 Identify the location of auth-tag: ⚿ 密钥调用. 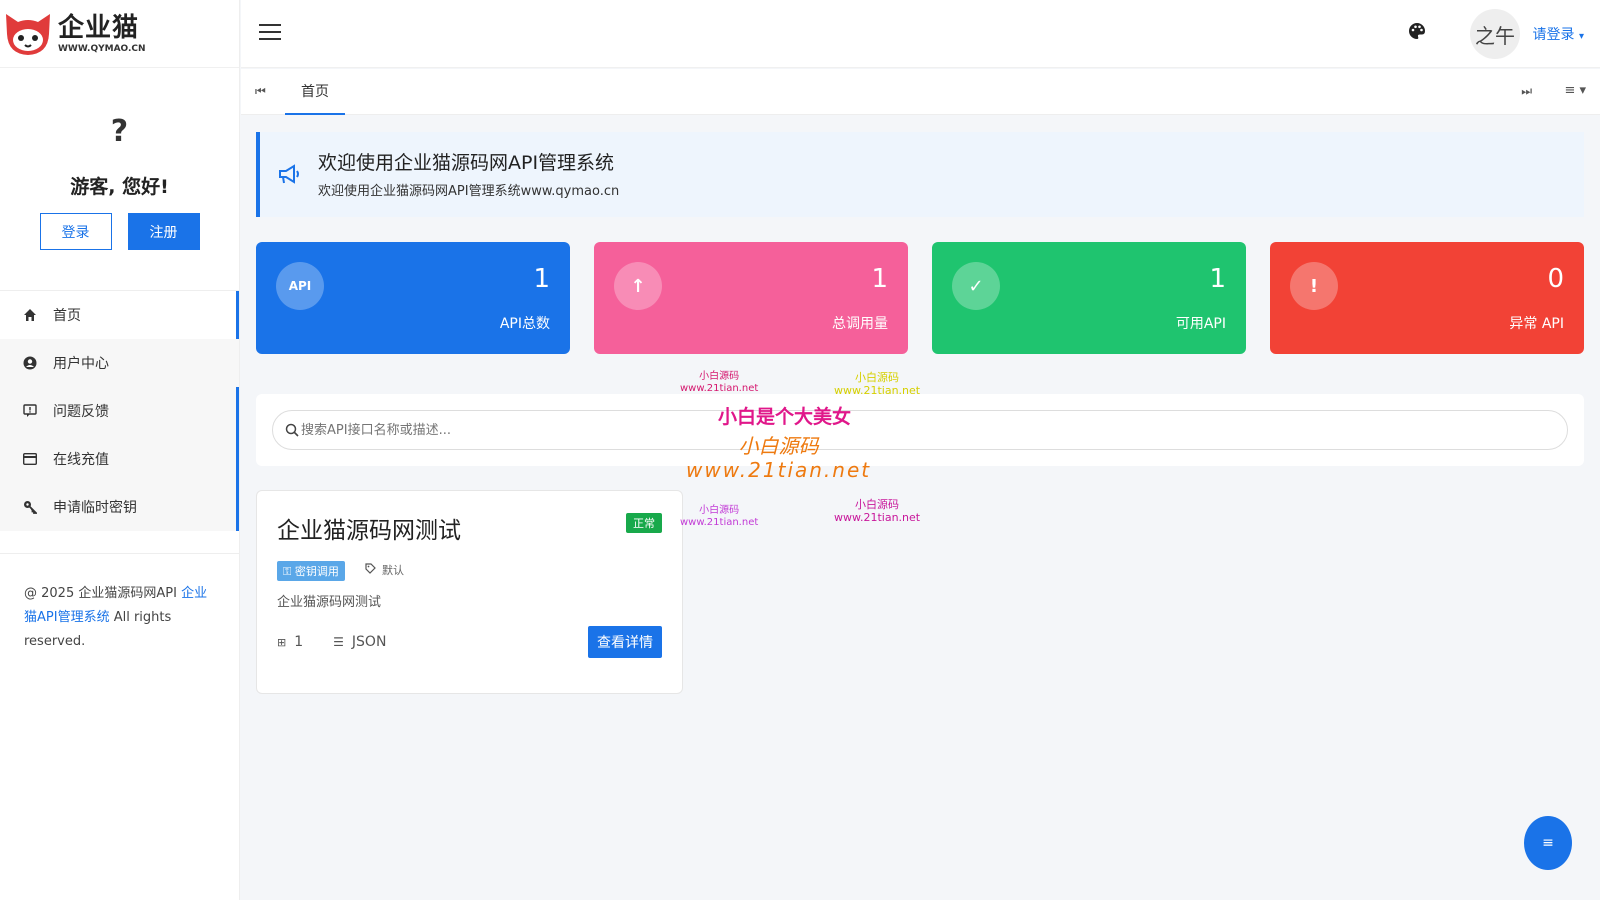
(311, 571).